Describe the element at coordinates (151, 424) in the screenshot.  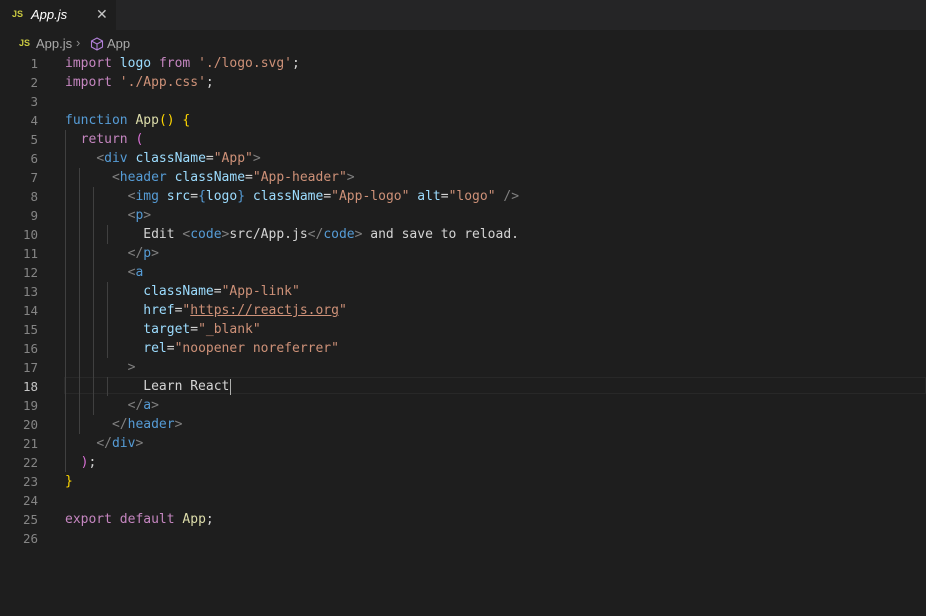
I see `code-token: header` at that location.